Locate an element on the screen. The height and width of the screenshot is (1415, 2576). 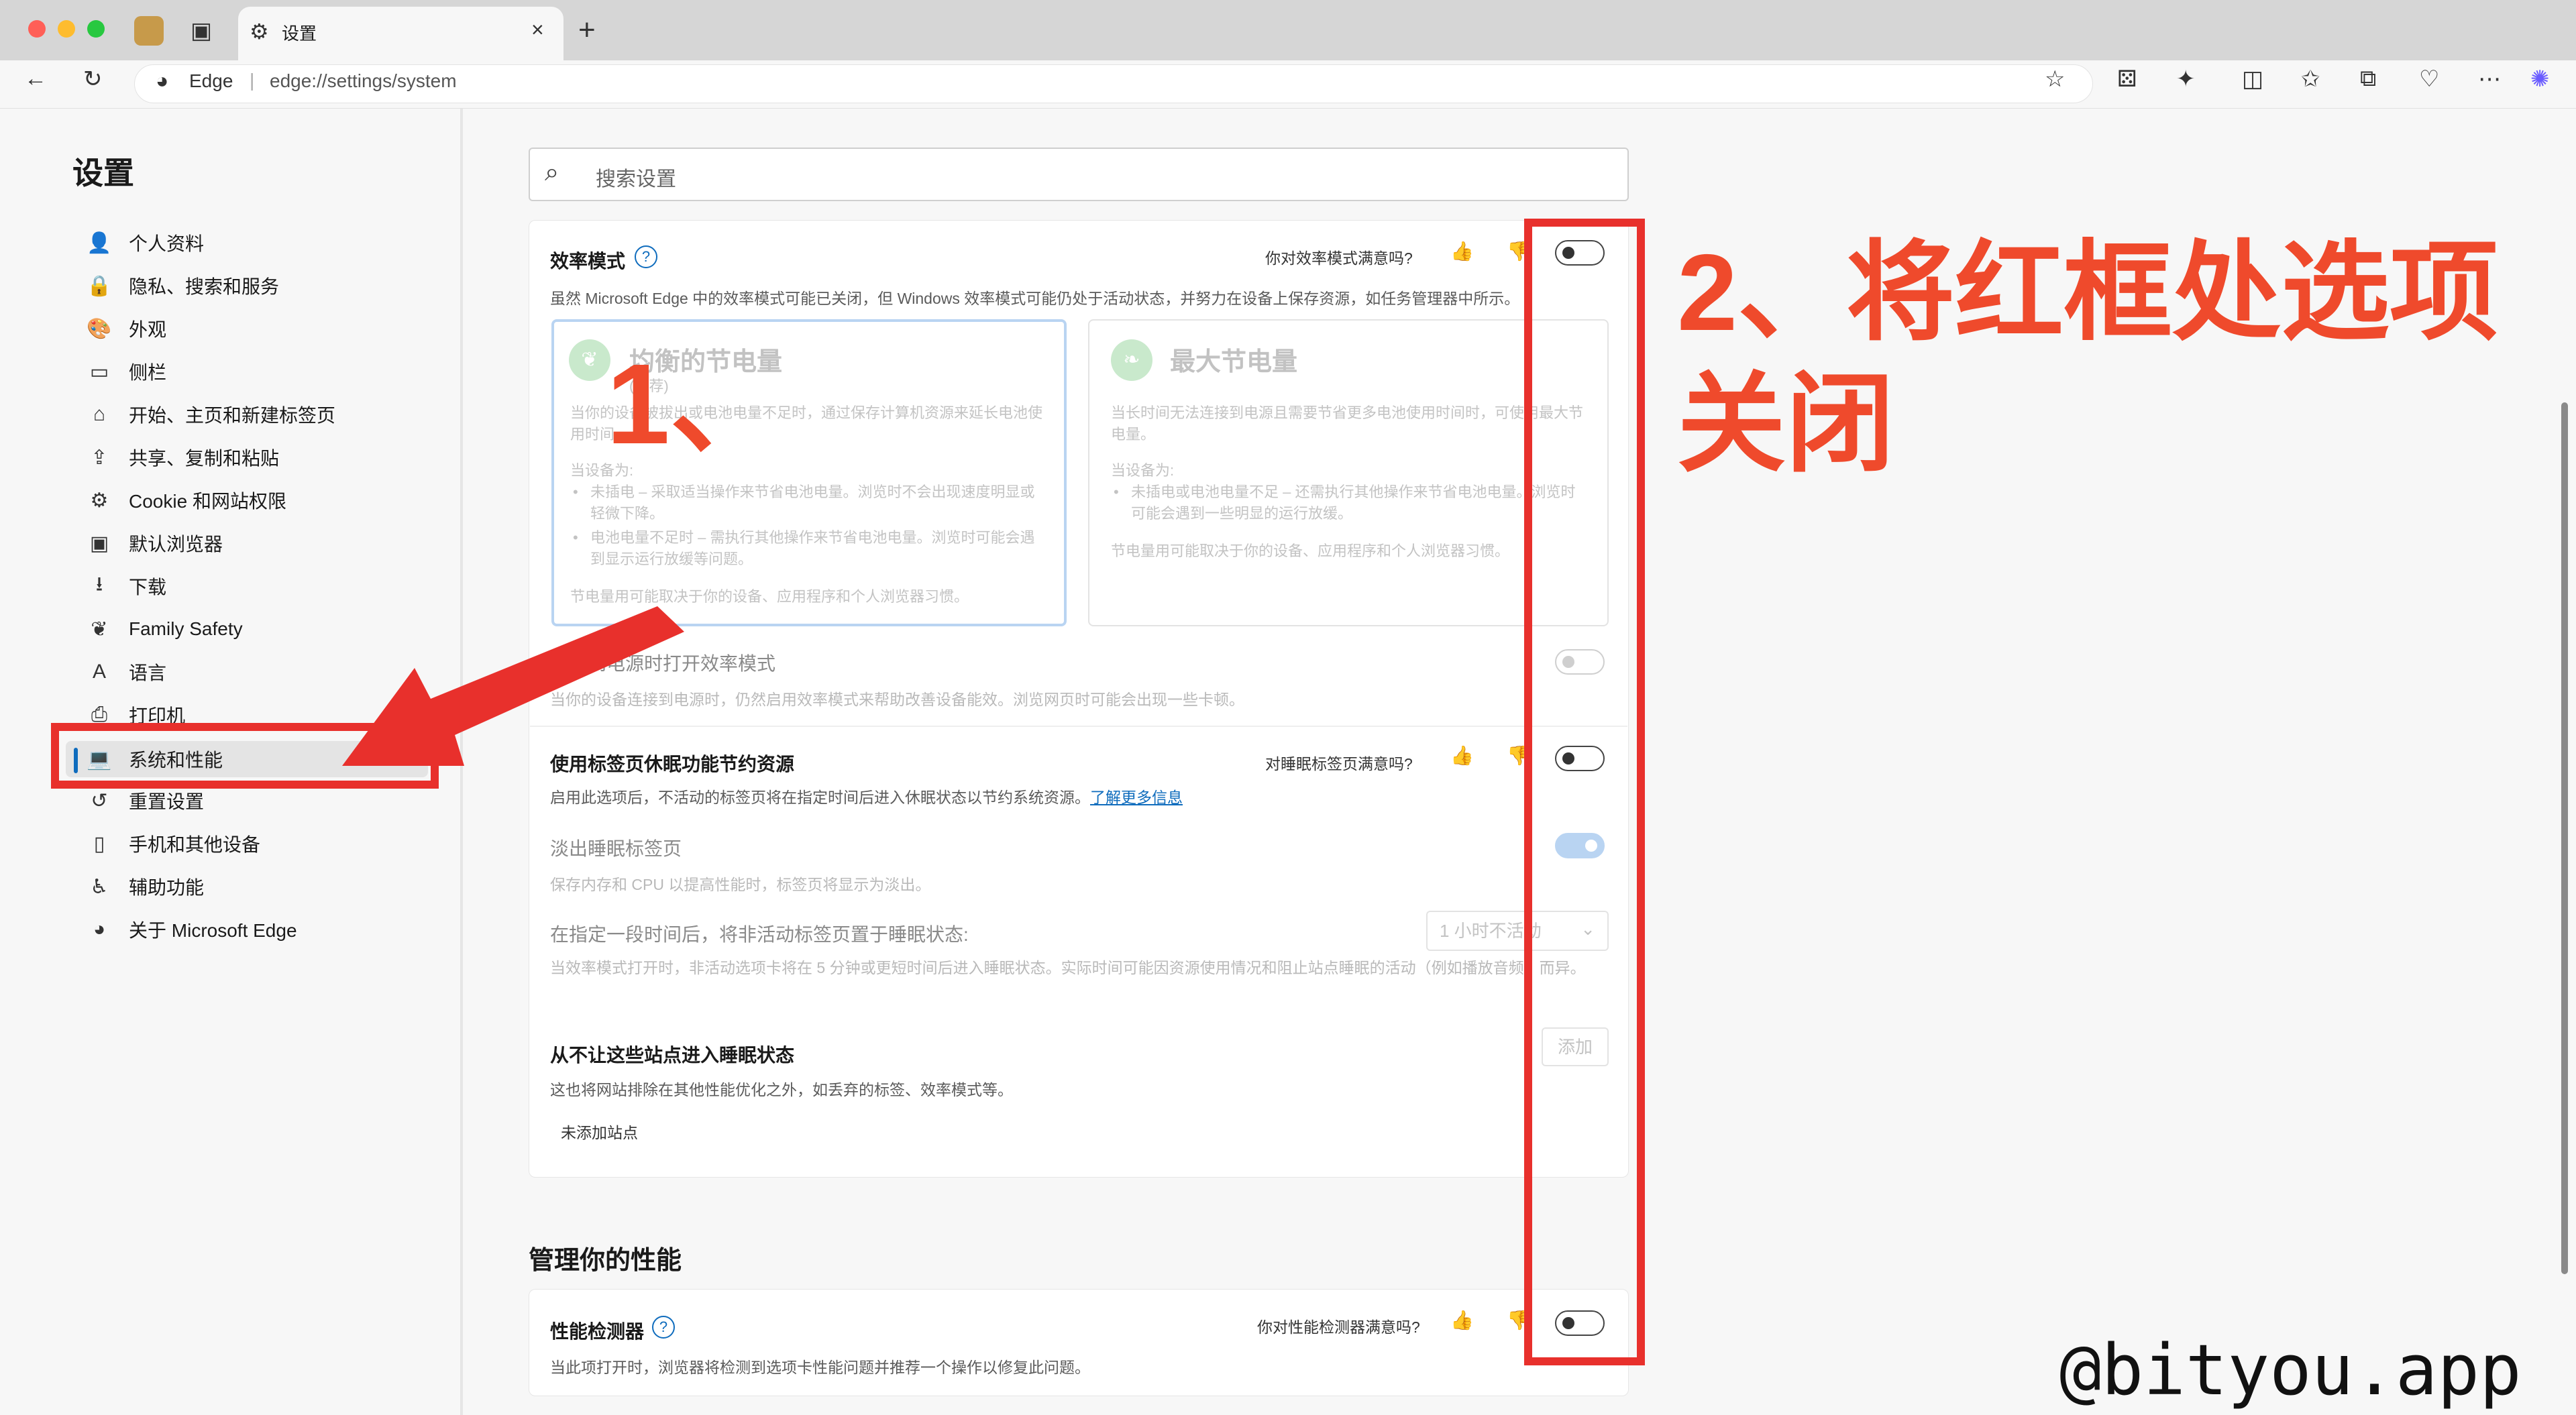
palette-icon: 🎨 is located at coordinates (99, 328).